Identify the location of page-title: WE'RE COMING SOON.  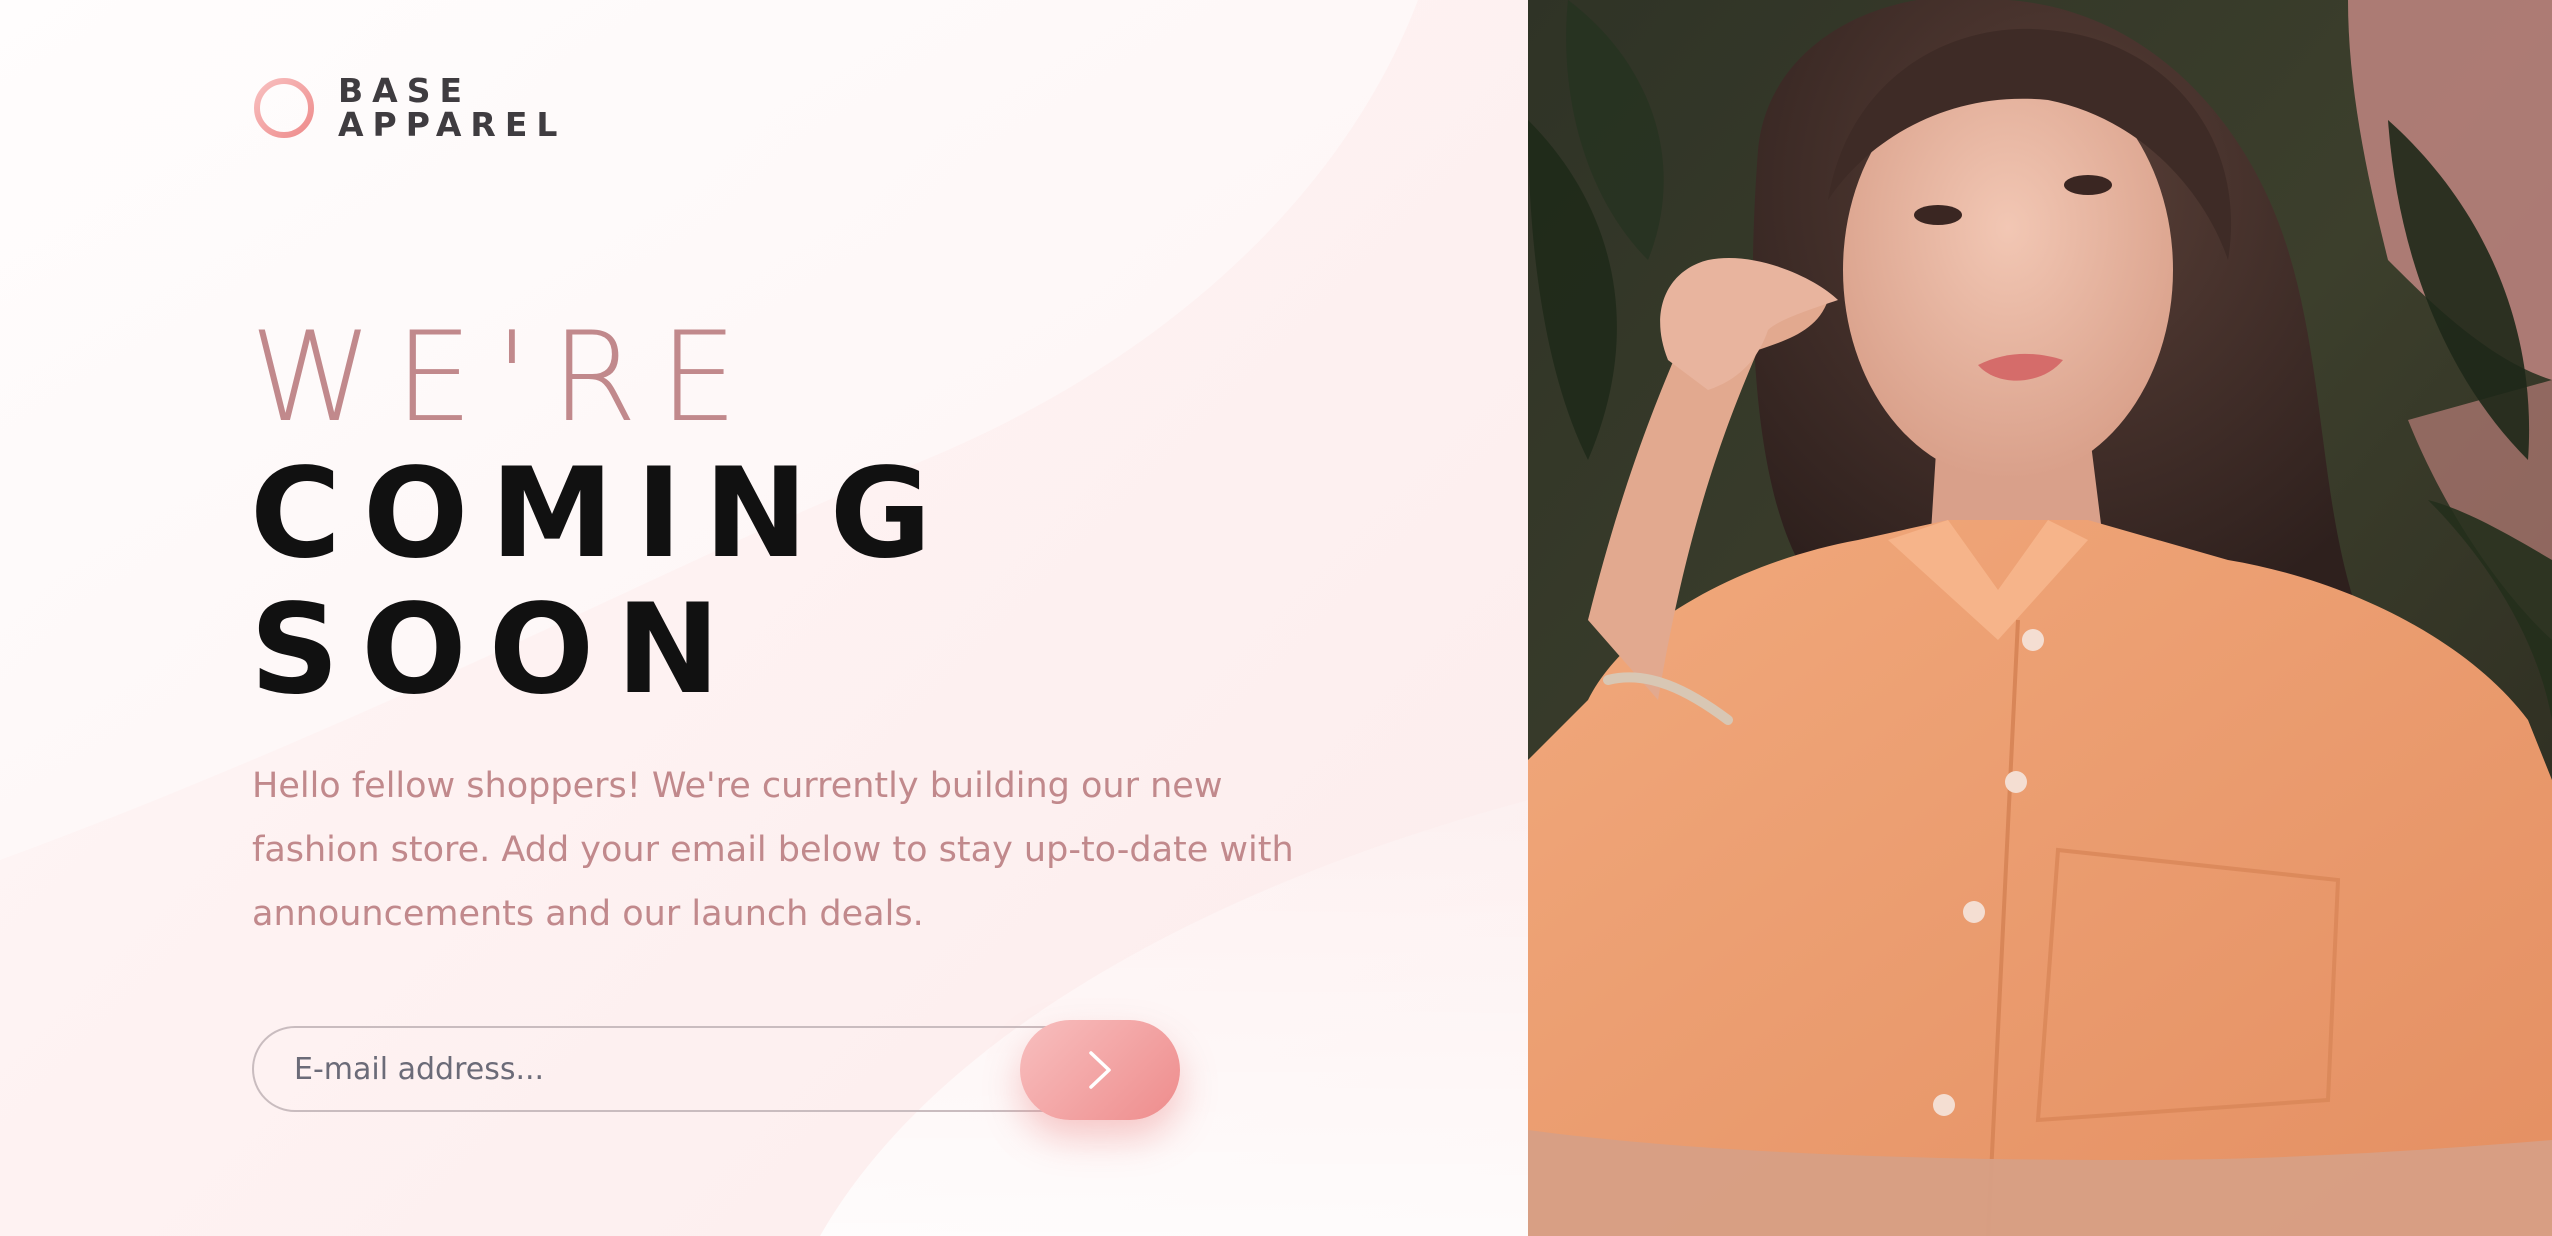
(602, 514).